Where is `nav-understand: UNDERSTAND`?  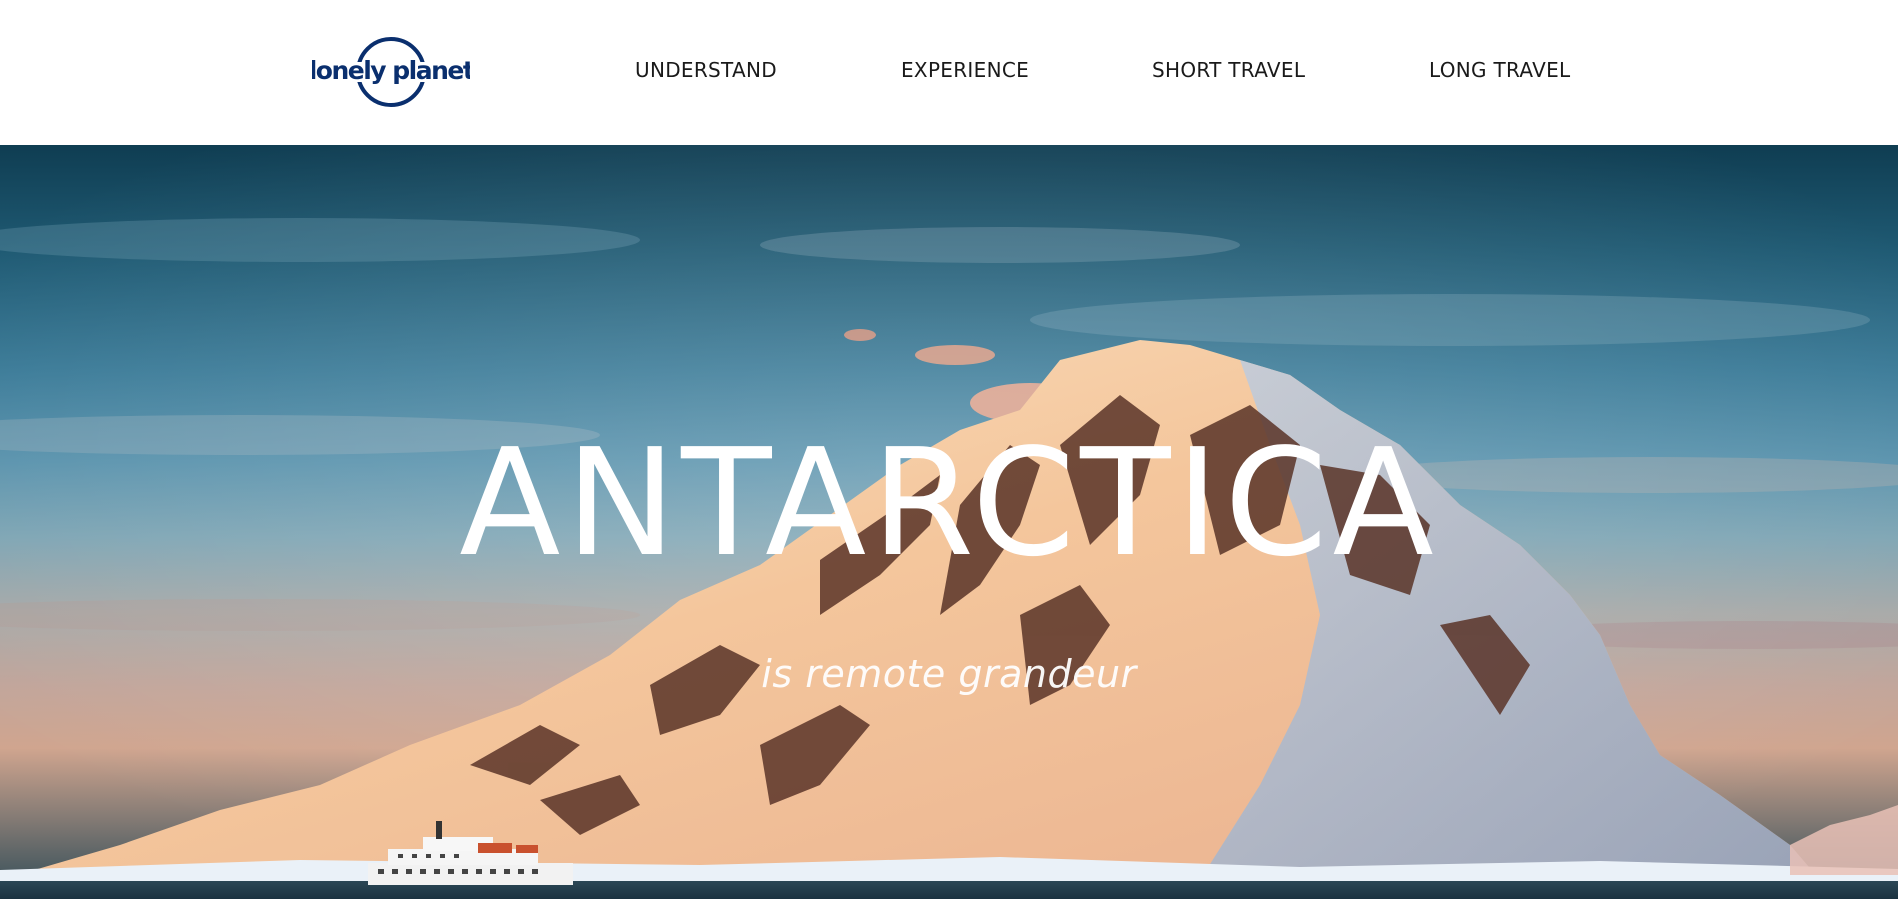 nav-understand: UNDERSTAND is located at coordinates (706, 70).